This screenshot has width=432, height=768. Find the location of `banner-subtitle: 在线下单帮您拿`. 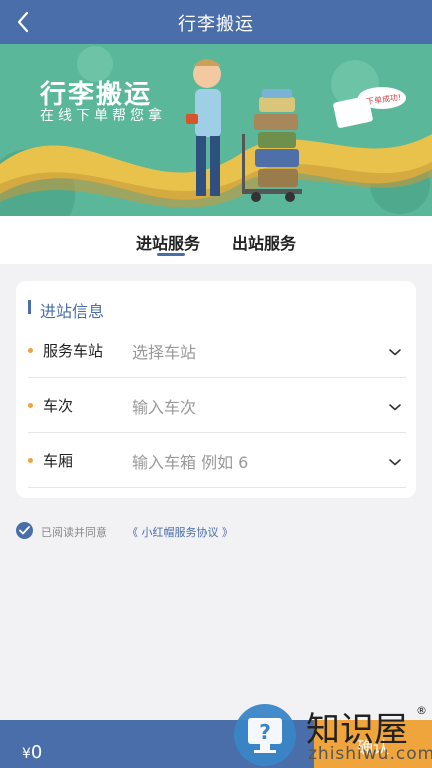

banner-subtitle: 在线下单帮您拿 is located at coordinates (103, 116).